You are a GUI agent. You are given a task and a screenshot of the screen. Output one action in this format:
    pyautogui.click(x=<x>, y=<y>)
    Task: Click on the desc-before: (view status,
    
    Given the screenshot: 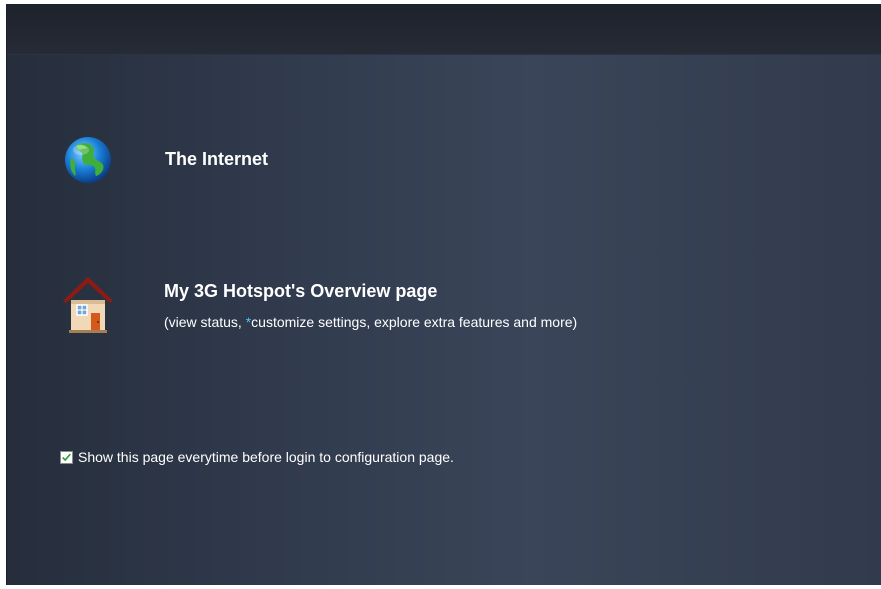 What is the action you would take?
    pyautogui.click(x=205, y=322)
    